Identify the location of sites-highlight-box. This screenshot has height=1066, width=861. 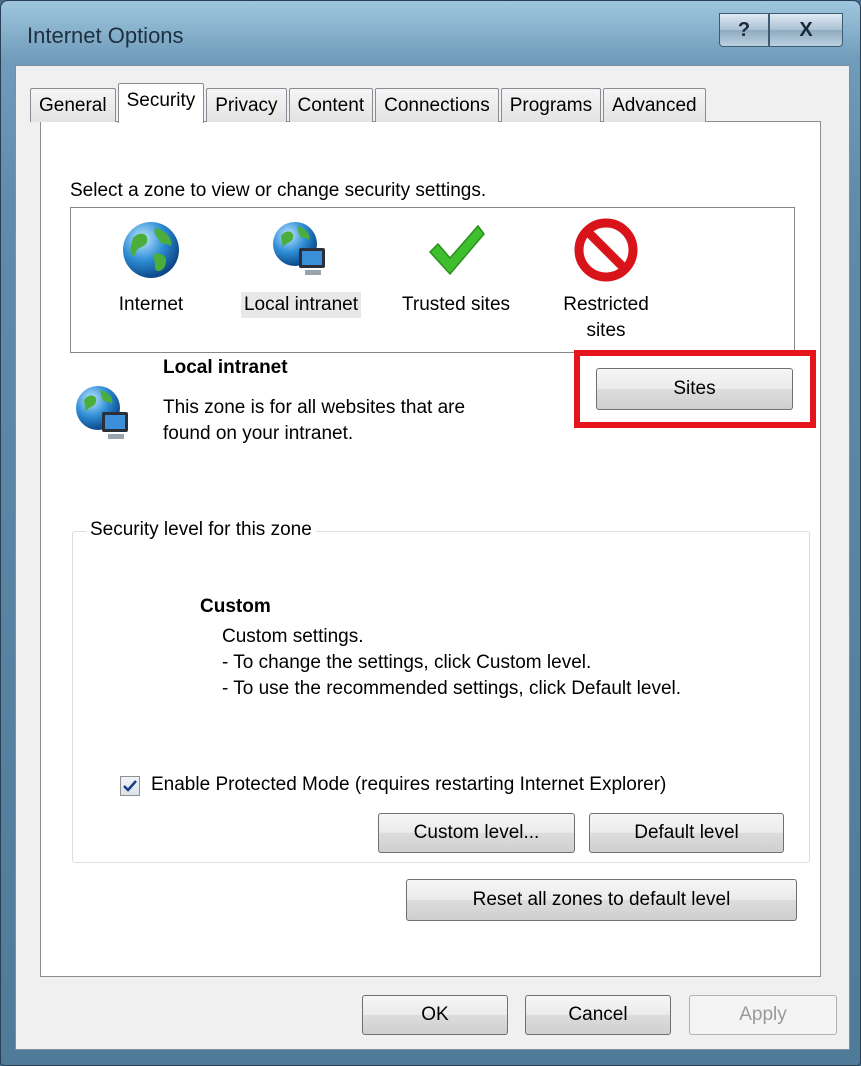
(695, 389).